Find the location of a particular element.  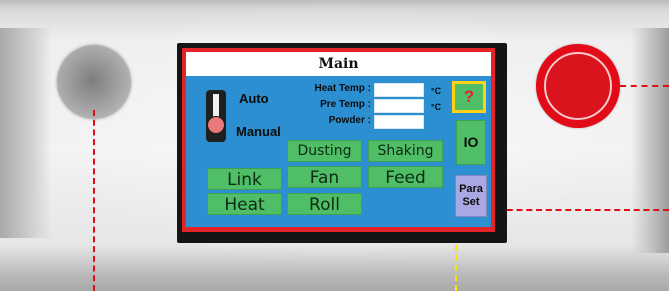

dusting-button: Dusting is located at coordinates (324, 151).